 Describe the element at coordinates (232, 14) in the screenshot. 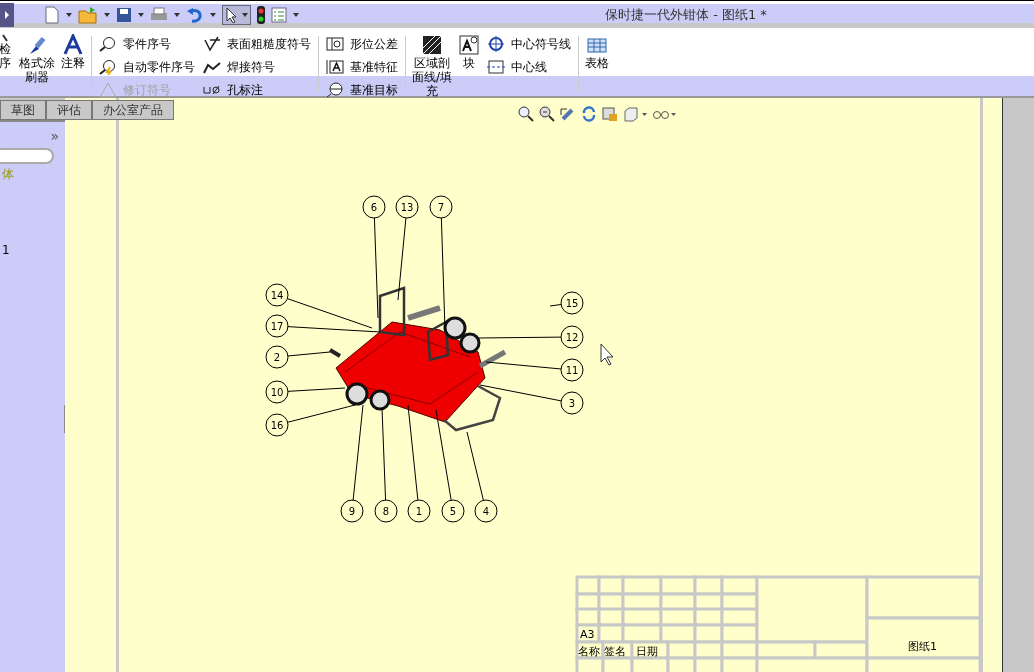

I see `pointer-icon` at that location.